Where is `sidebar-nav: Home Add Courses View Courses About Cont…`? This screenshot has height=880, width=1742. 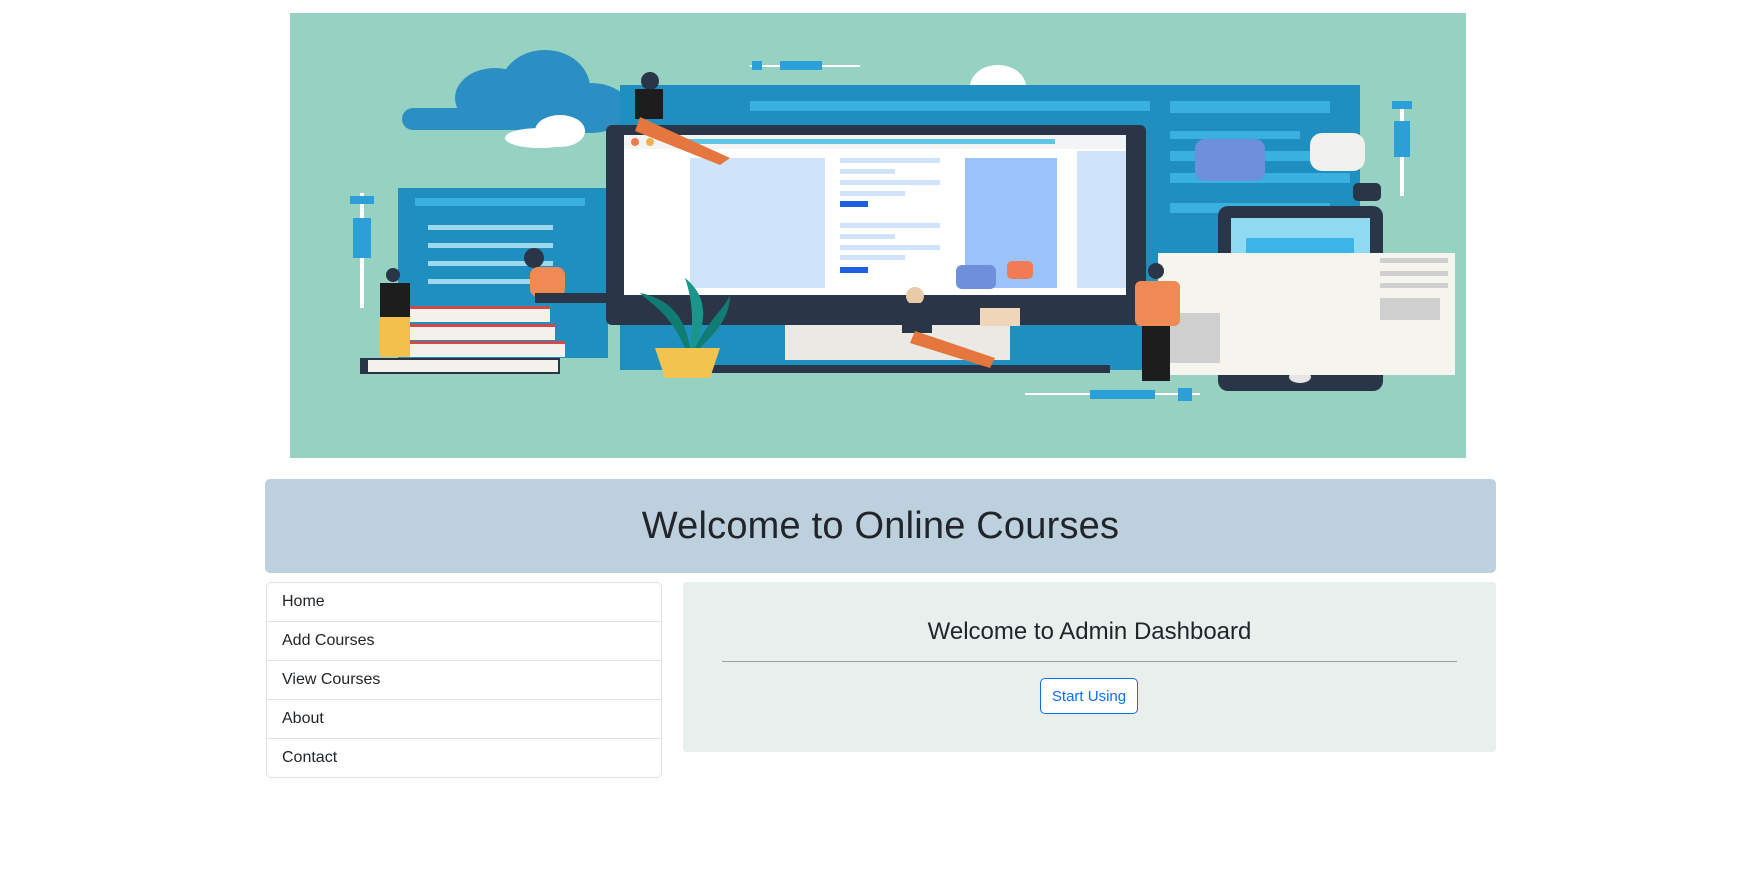
sidebar-nav: Home Add Courses View Courses About Cont… is located at coordinates (464, 680).